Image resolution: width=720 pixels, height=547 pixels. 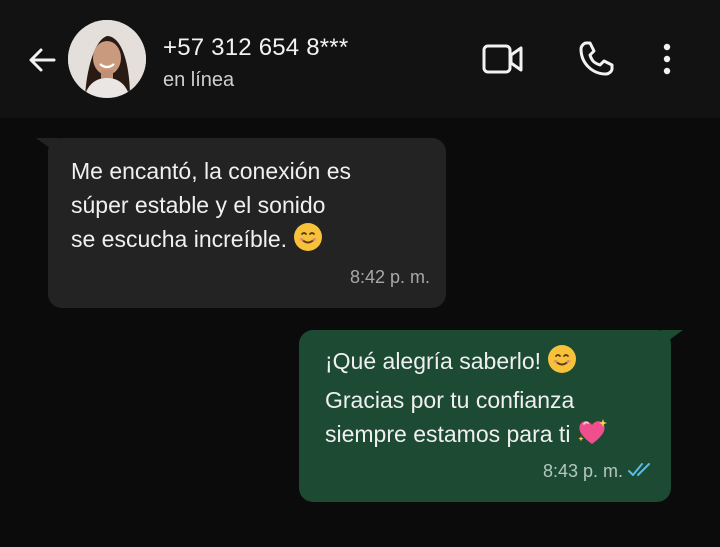 I want to click on contact-name: +57 312 654 8***, so click(x=255, y=48).